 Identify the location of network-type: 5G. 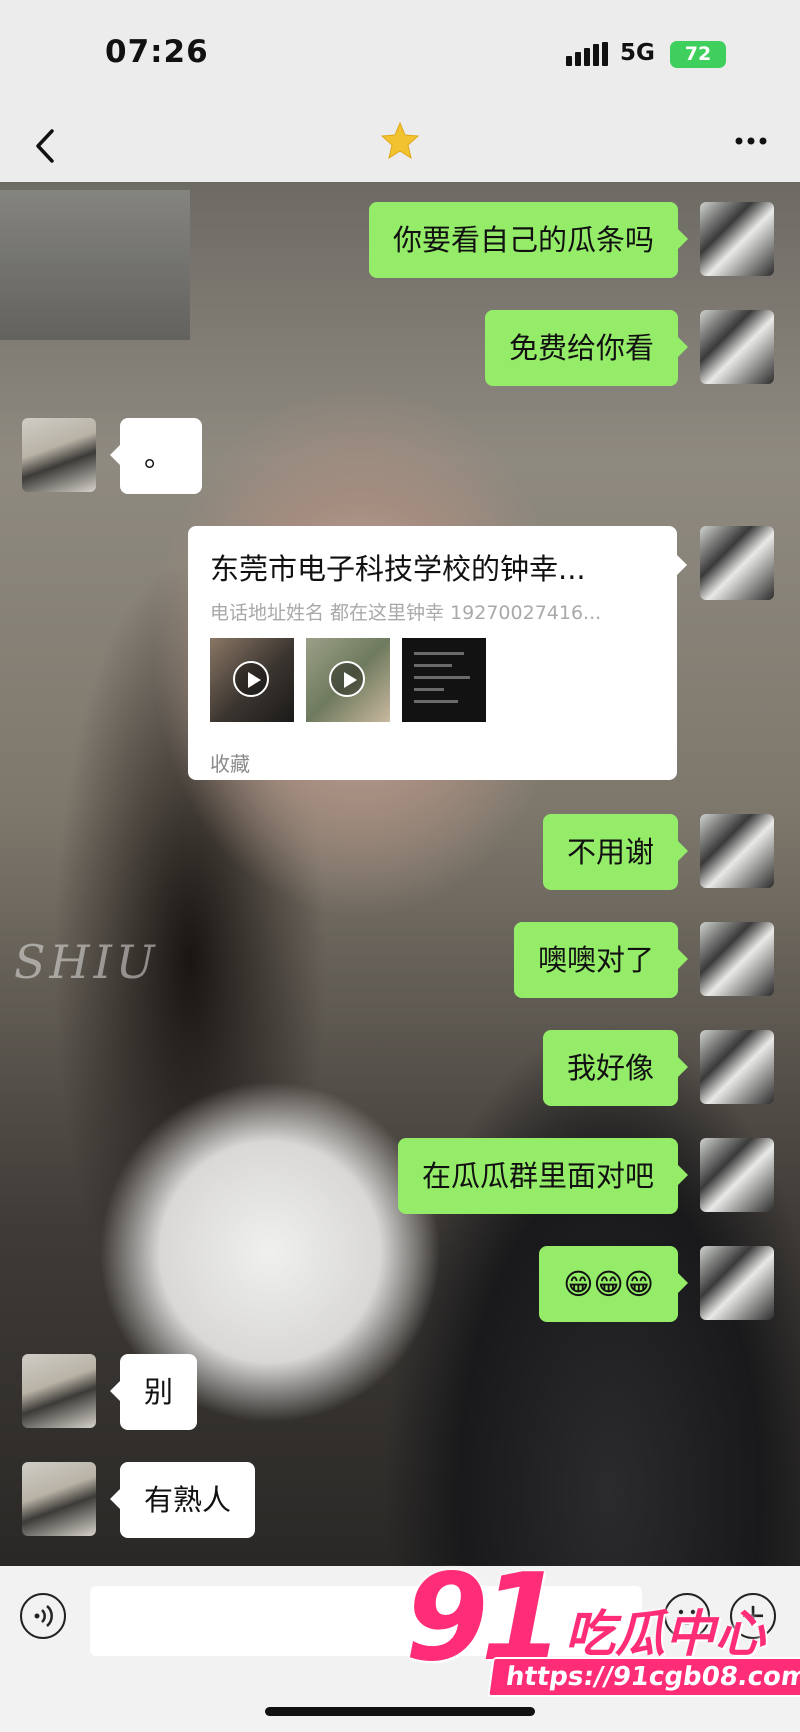
(637, 53).